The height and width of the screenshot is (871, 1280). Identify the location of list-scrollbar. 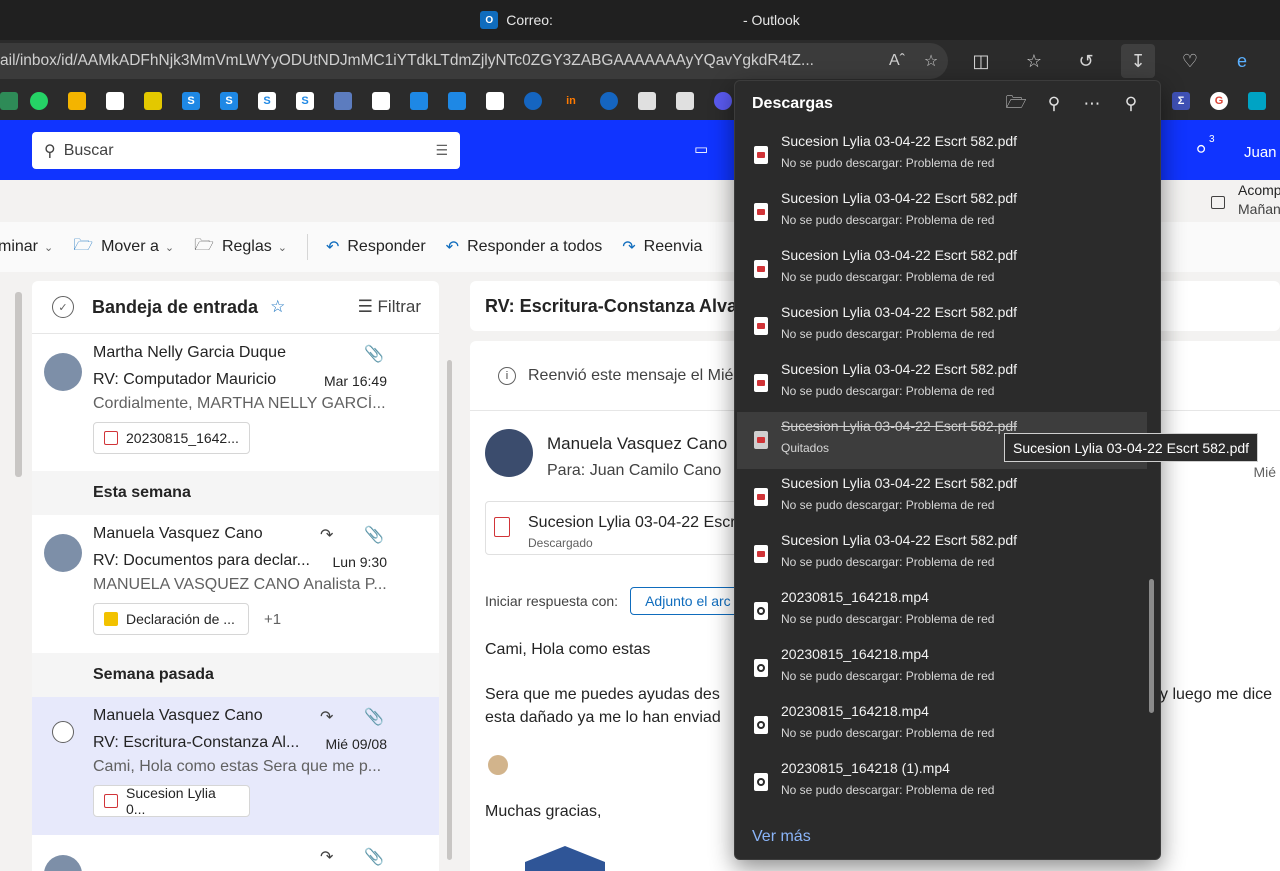
(449, 600).